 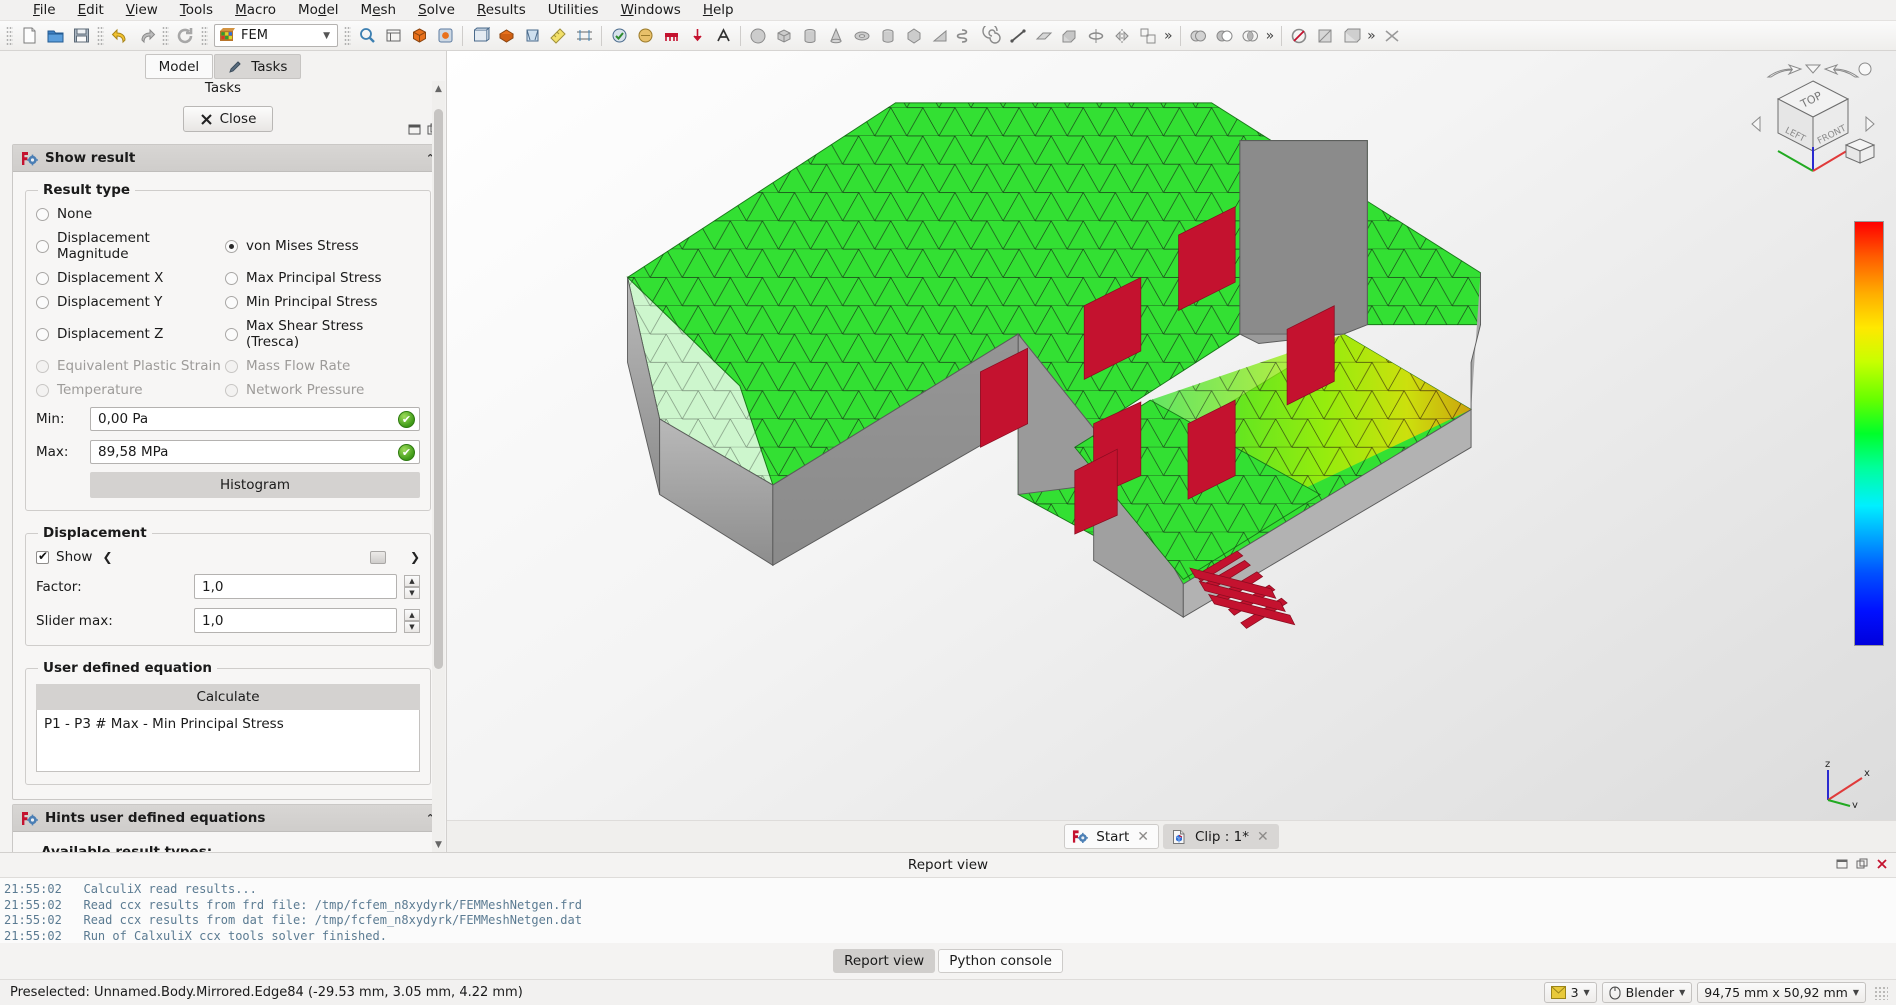 What do you see at coordinates (322, 246) in the screenshot?
I see `radio-von-mises-stress: von Mises Stress` at bounding box center [322, 246].